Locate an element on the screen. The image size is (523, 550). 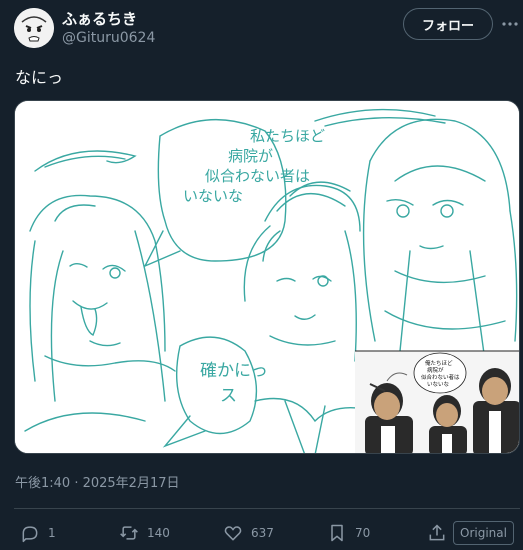
reply-count: 1 is located at coordinates (52, 533).